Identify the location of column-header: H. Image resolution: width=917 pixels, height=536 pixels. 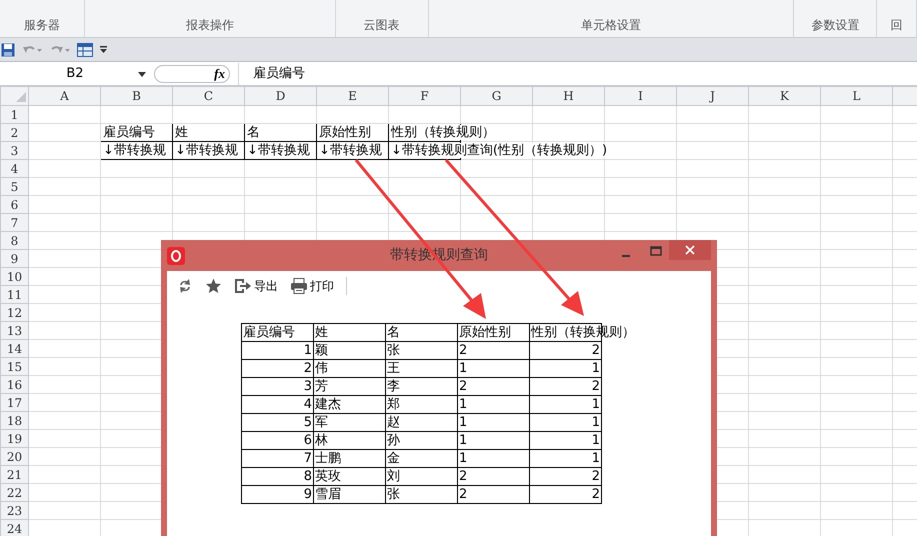
(568, 96).